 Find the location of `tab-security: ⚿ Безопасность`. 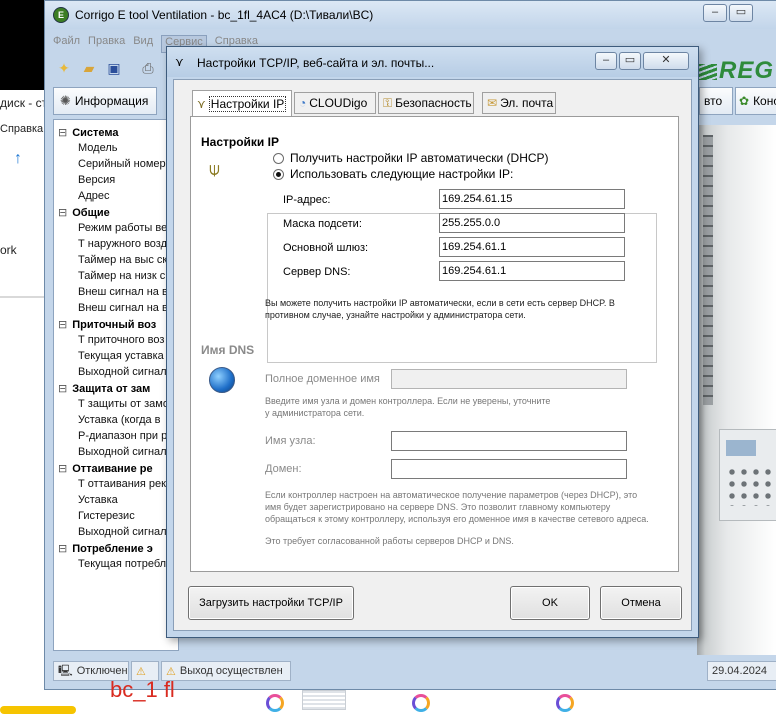

tab-security: ⚿ Безопасность is located at coordinates (426, 103).